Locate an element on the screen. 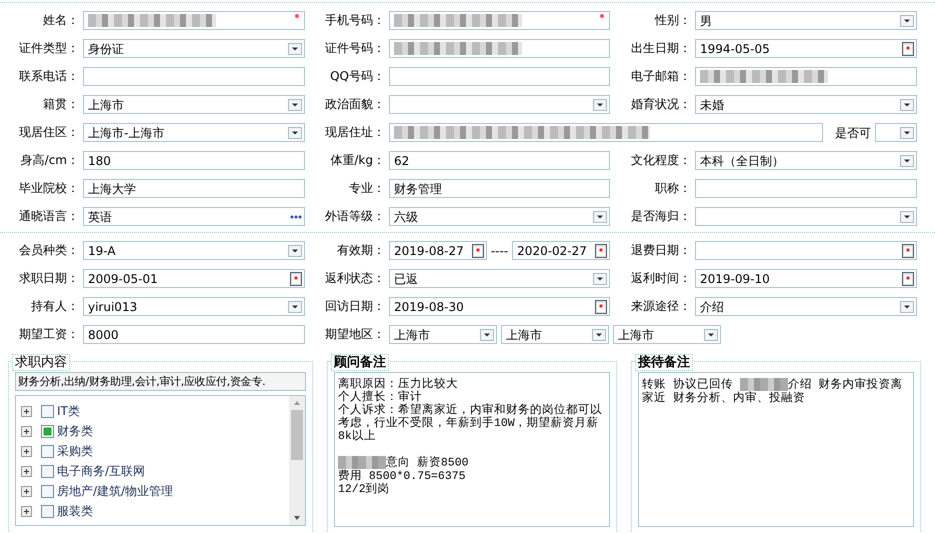 This screenshot has width=935, height=533. tree-item: 房地产/建筑/物业管理 is located at coordinates (115, 491).